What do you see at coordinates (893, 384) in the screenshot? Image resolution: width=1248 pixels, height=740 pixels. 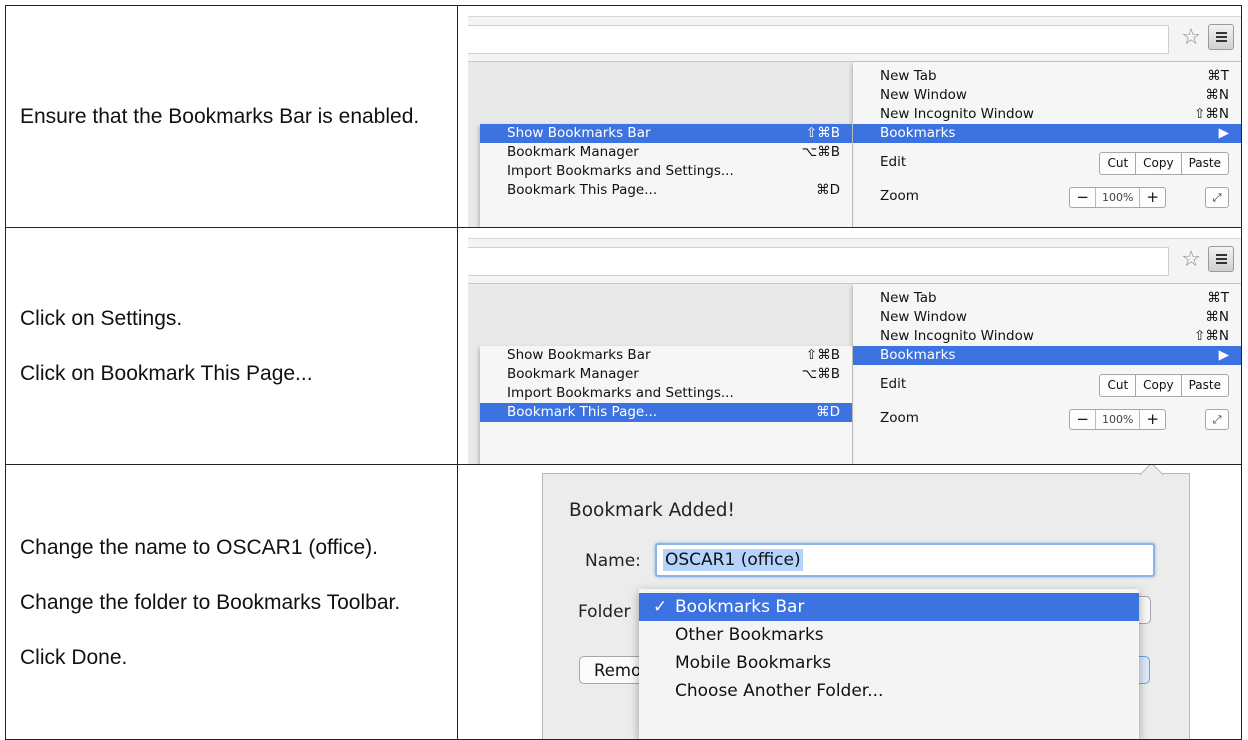 I see `menu-item-label: Edit` at bounding box center [893, 384].